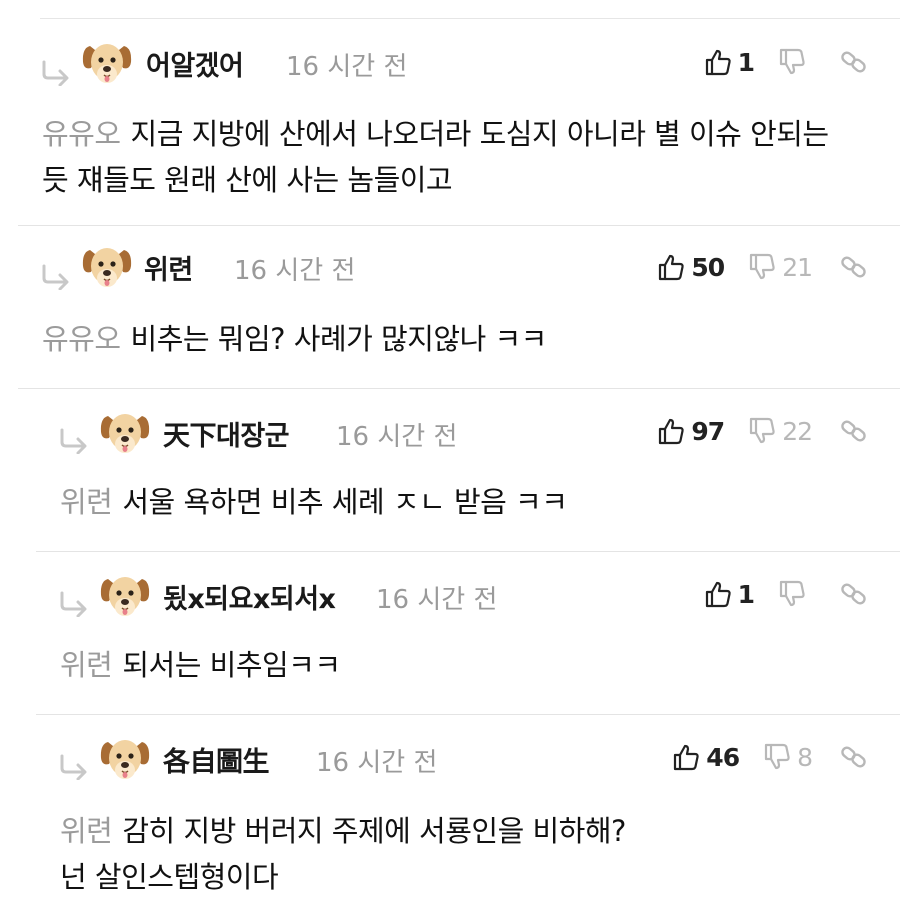 The height and width of the screenshot is (911, 900). Describe the element at coordinates (480, 134) in the screenshot. I see `comment-text-line: 지금 지방에 산에서 나오더라 도심지 아니라 별 이슈 안되는` at that location.